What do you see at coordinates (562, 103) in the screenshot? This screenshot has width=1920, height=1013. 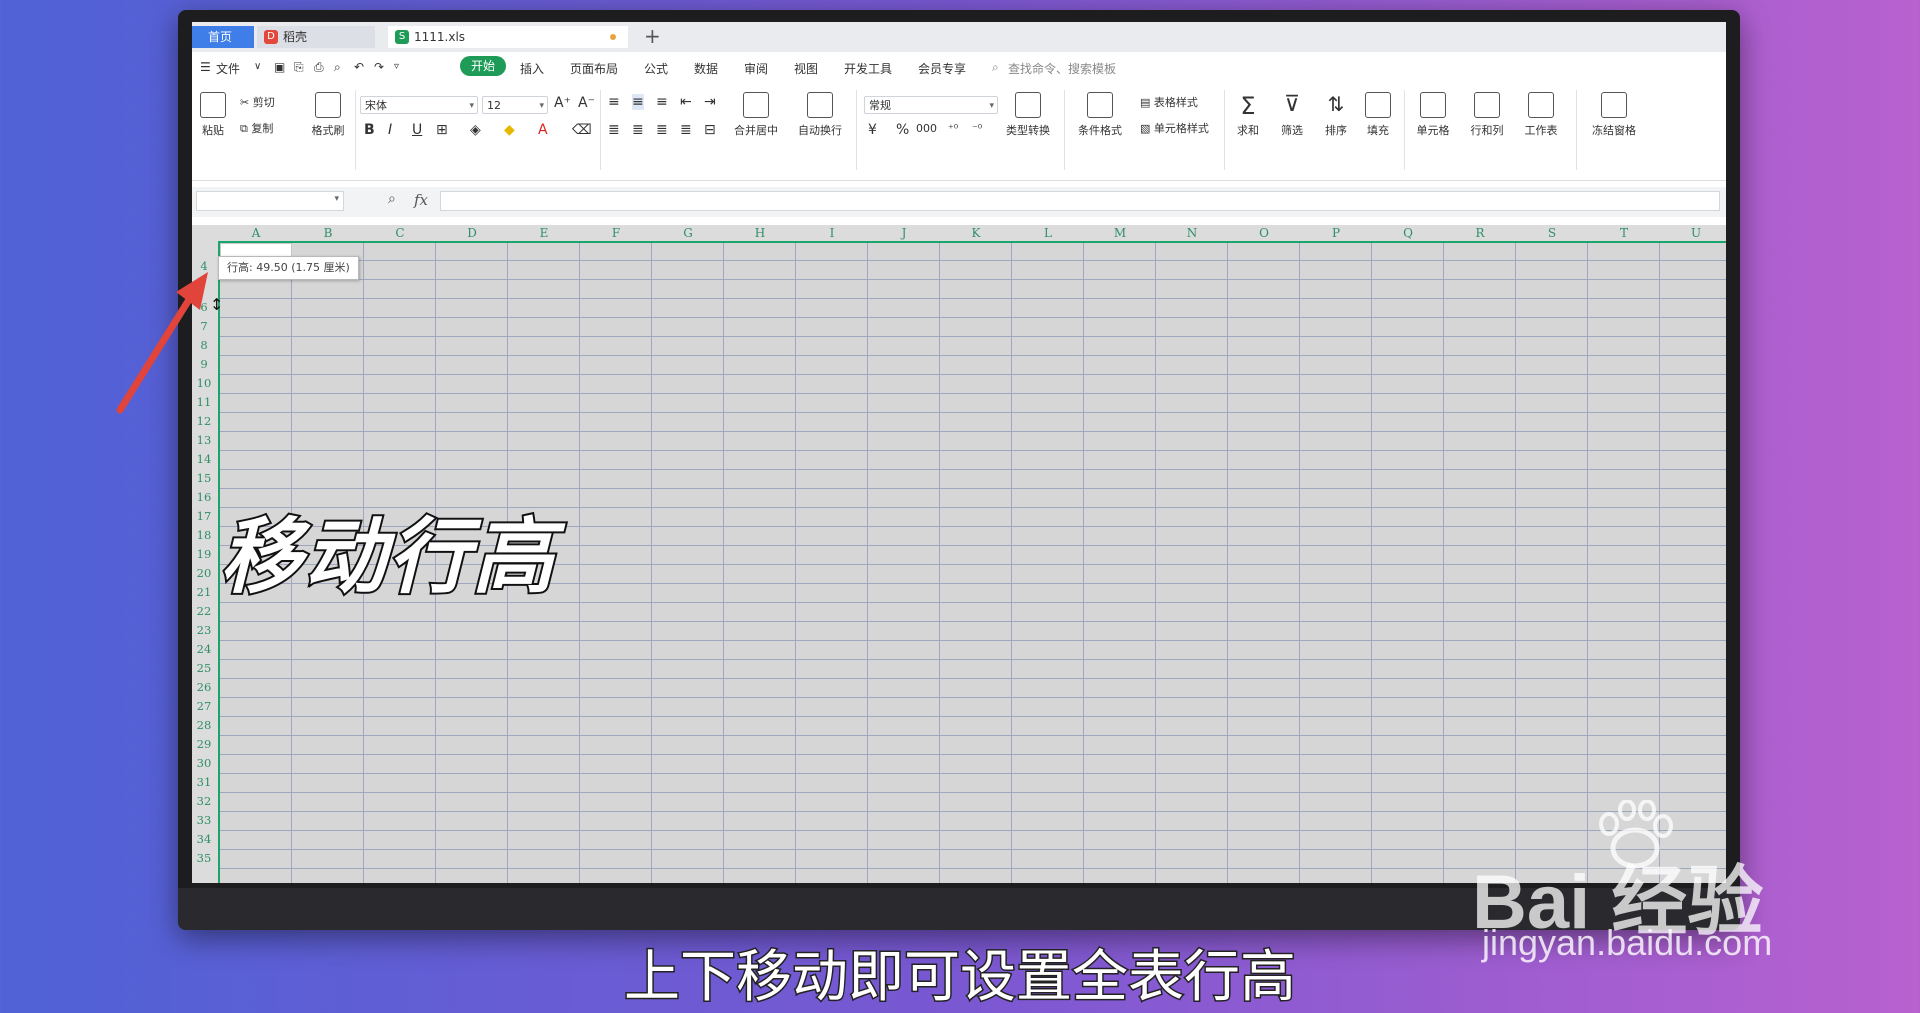 I see `grow-font-icon: A⁺` at bounding box center [562, 103].